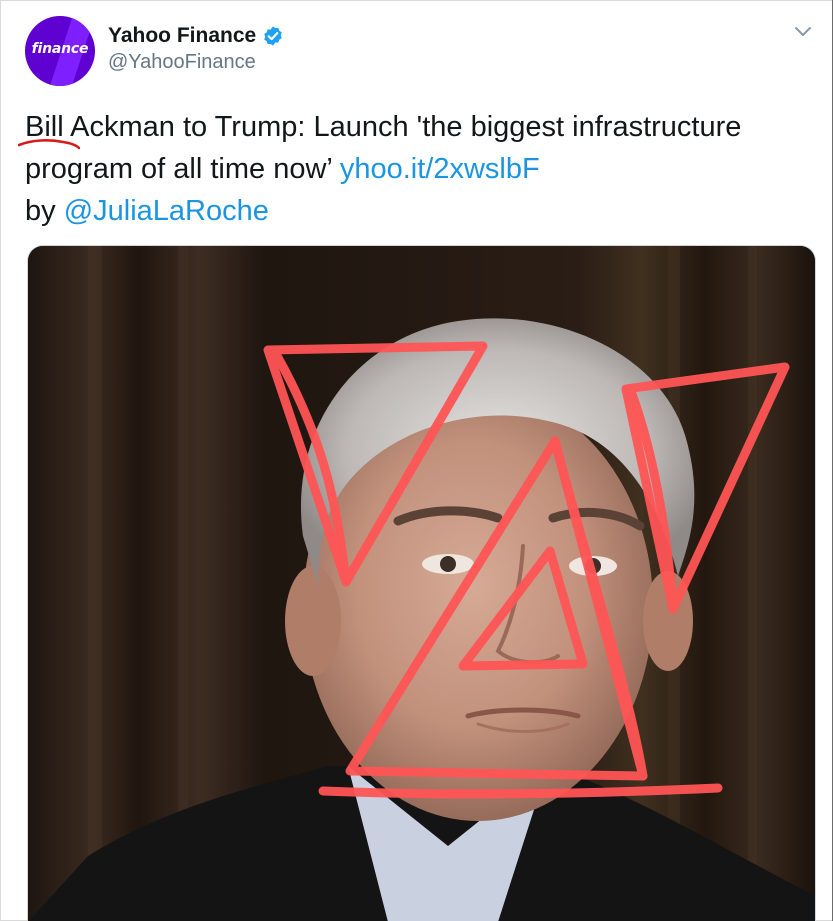 This screenshot has height=921, width=833. I want to click on author-handle: @YahooFinance, so click(182, 62).